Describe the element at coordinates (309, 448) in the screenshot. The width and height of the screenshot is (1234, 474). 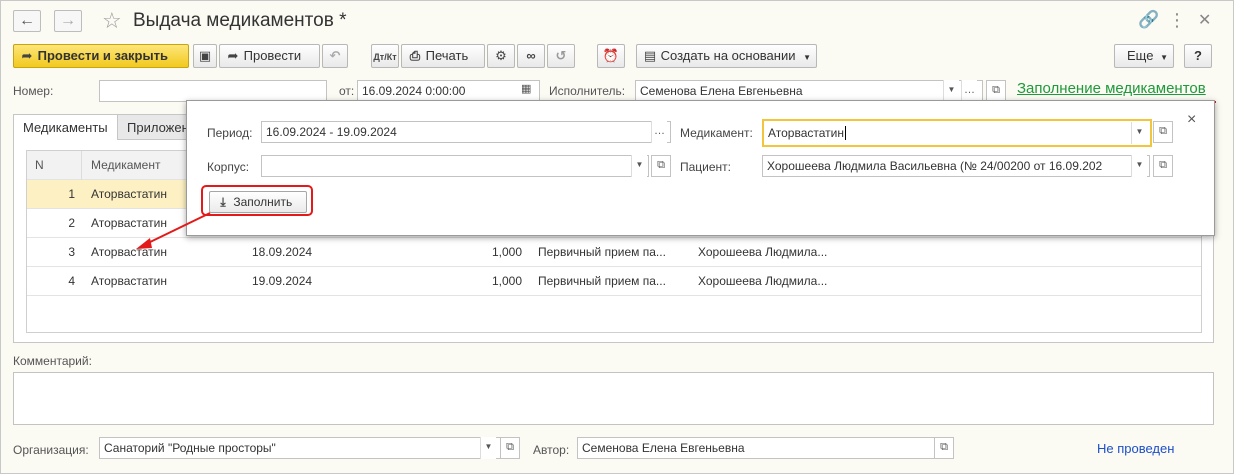
I see `organization-field: Санаторий "Родные просторы"` at that location.